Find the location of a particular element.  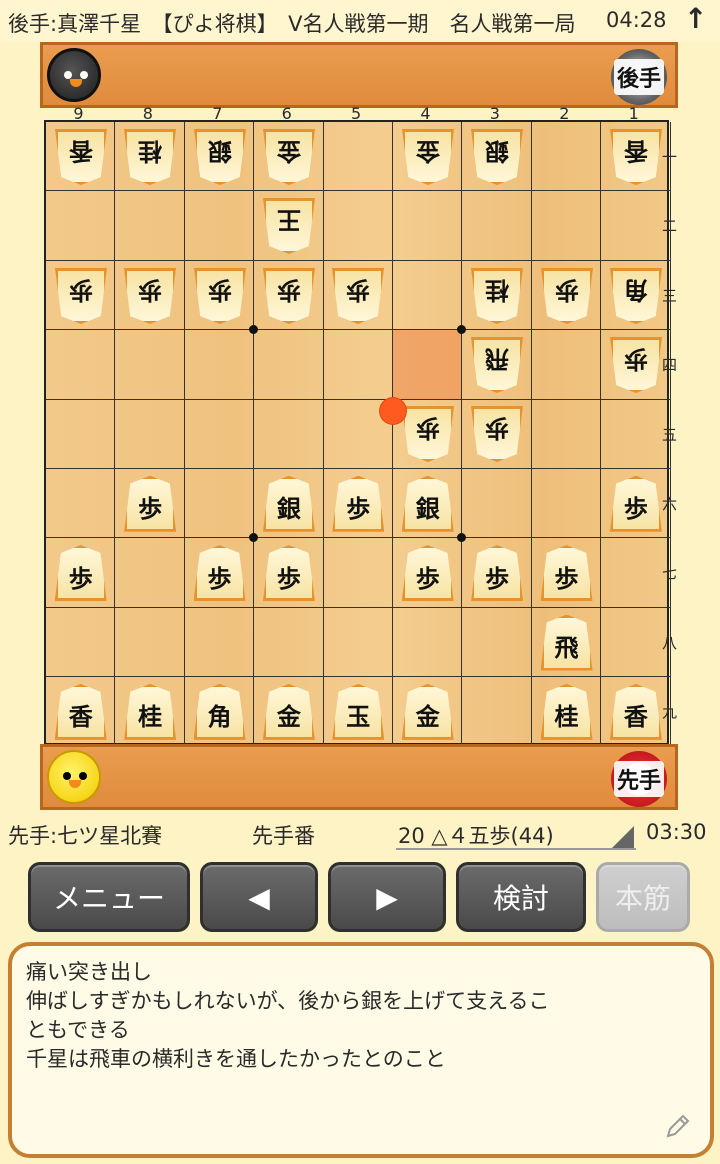

rank-label: 三 is located at coordinates (670, 295).